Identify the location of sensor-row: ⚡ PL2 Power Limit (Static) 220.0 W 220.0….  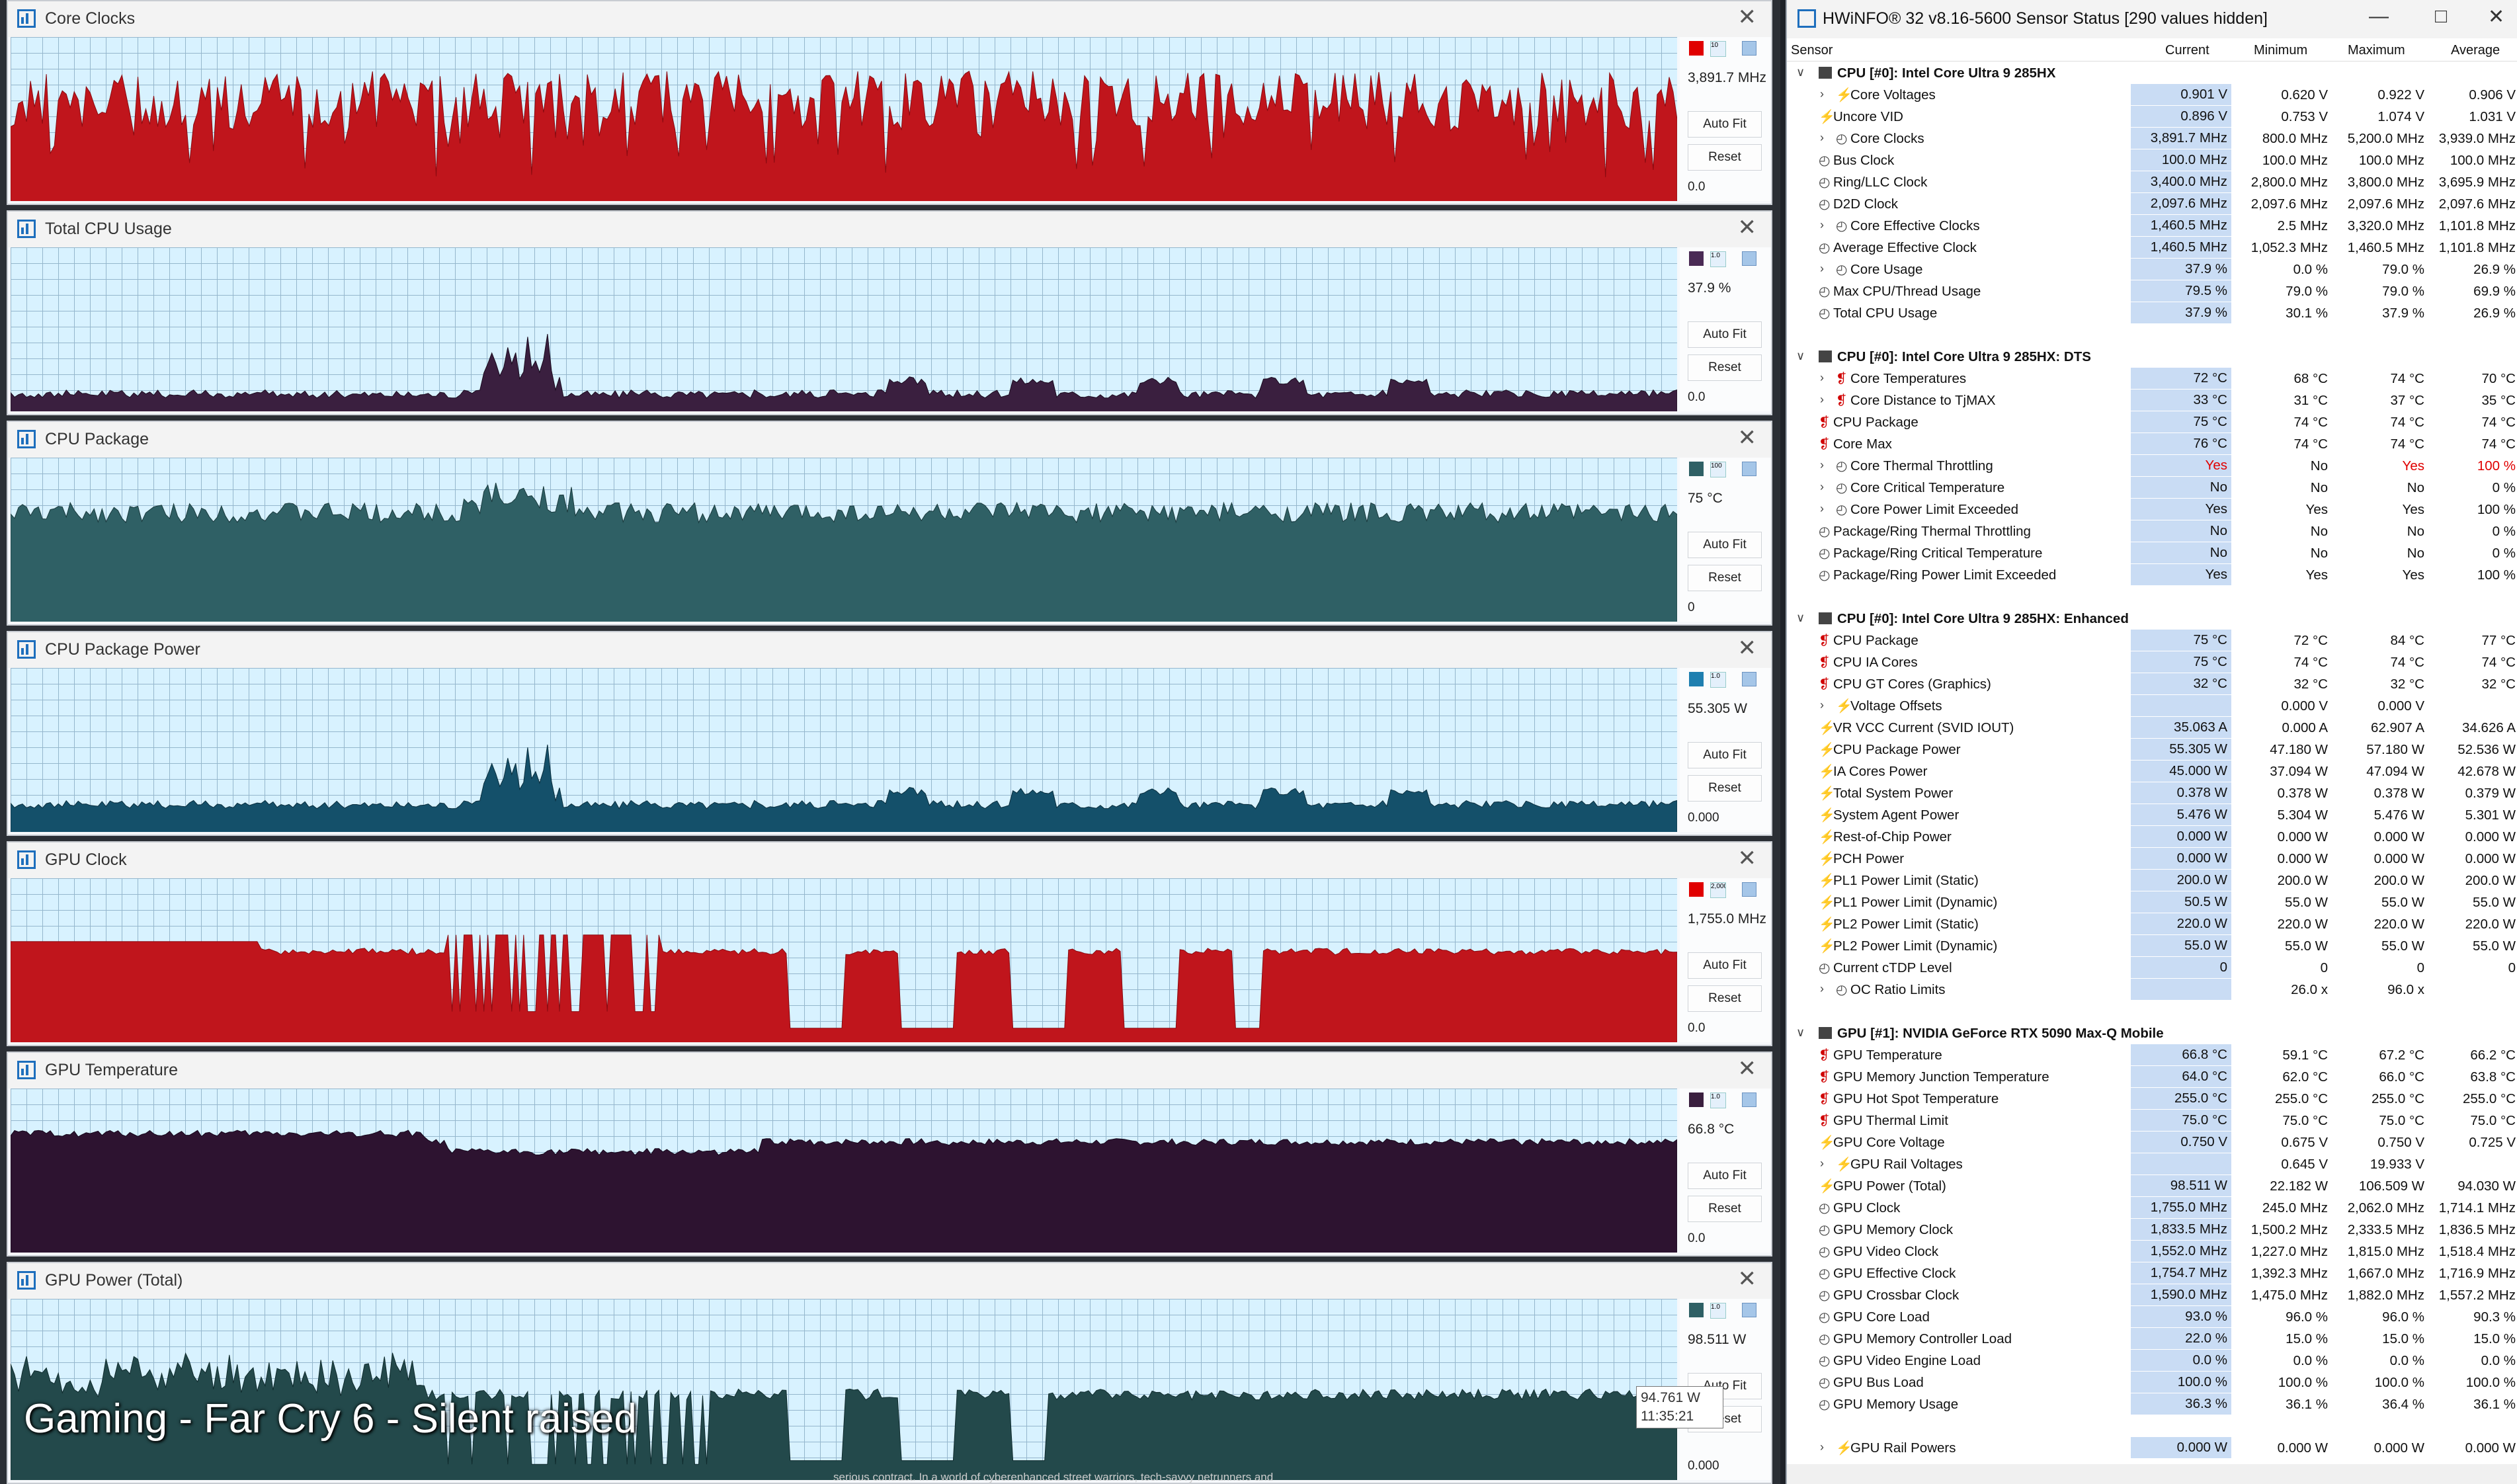
(2152, 924).